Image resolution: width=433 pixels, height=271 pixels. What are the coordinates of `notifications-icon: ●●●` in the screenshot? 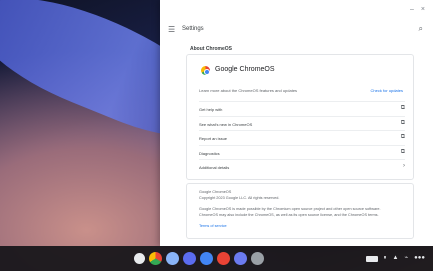 It's located at (419, 258).